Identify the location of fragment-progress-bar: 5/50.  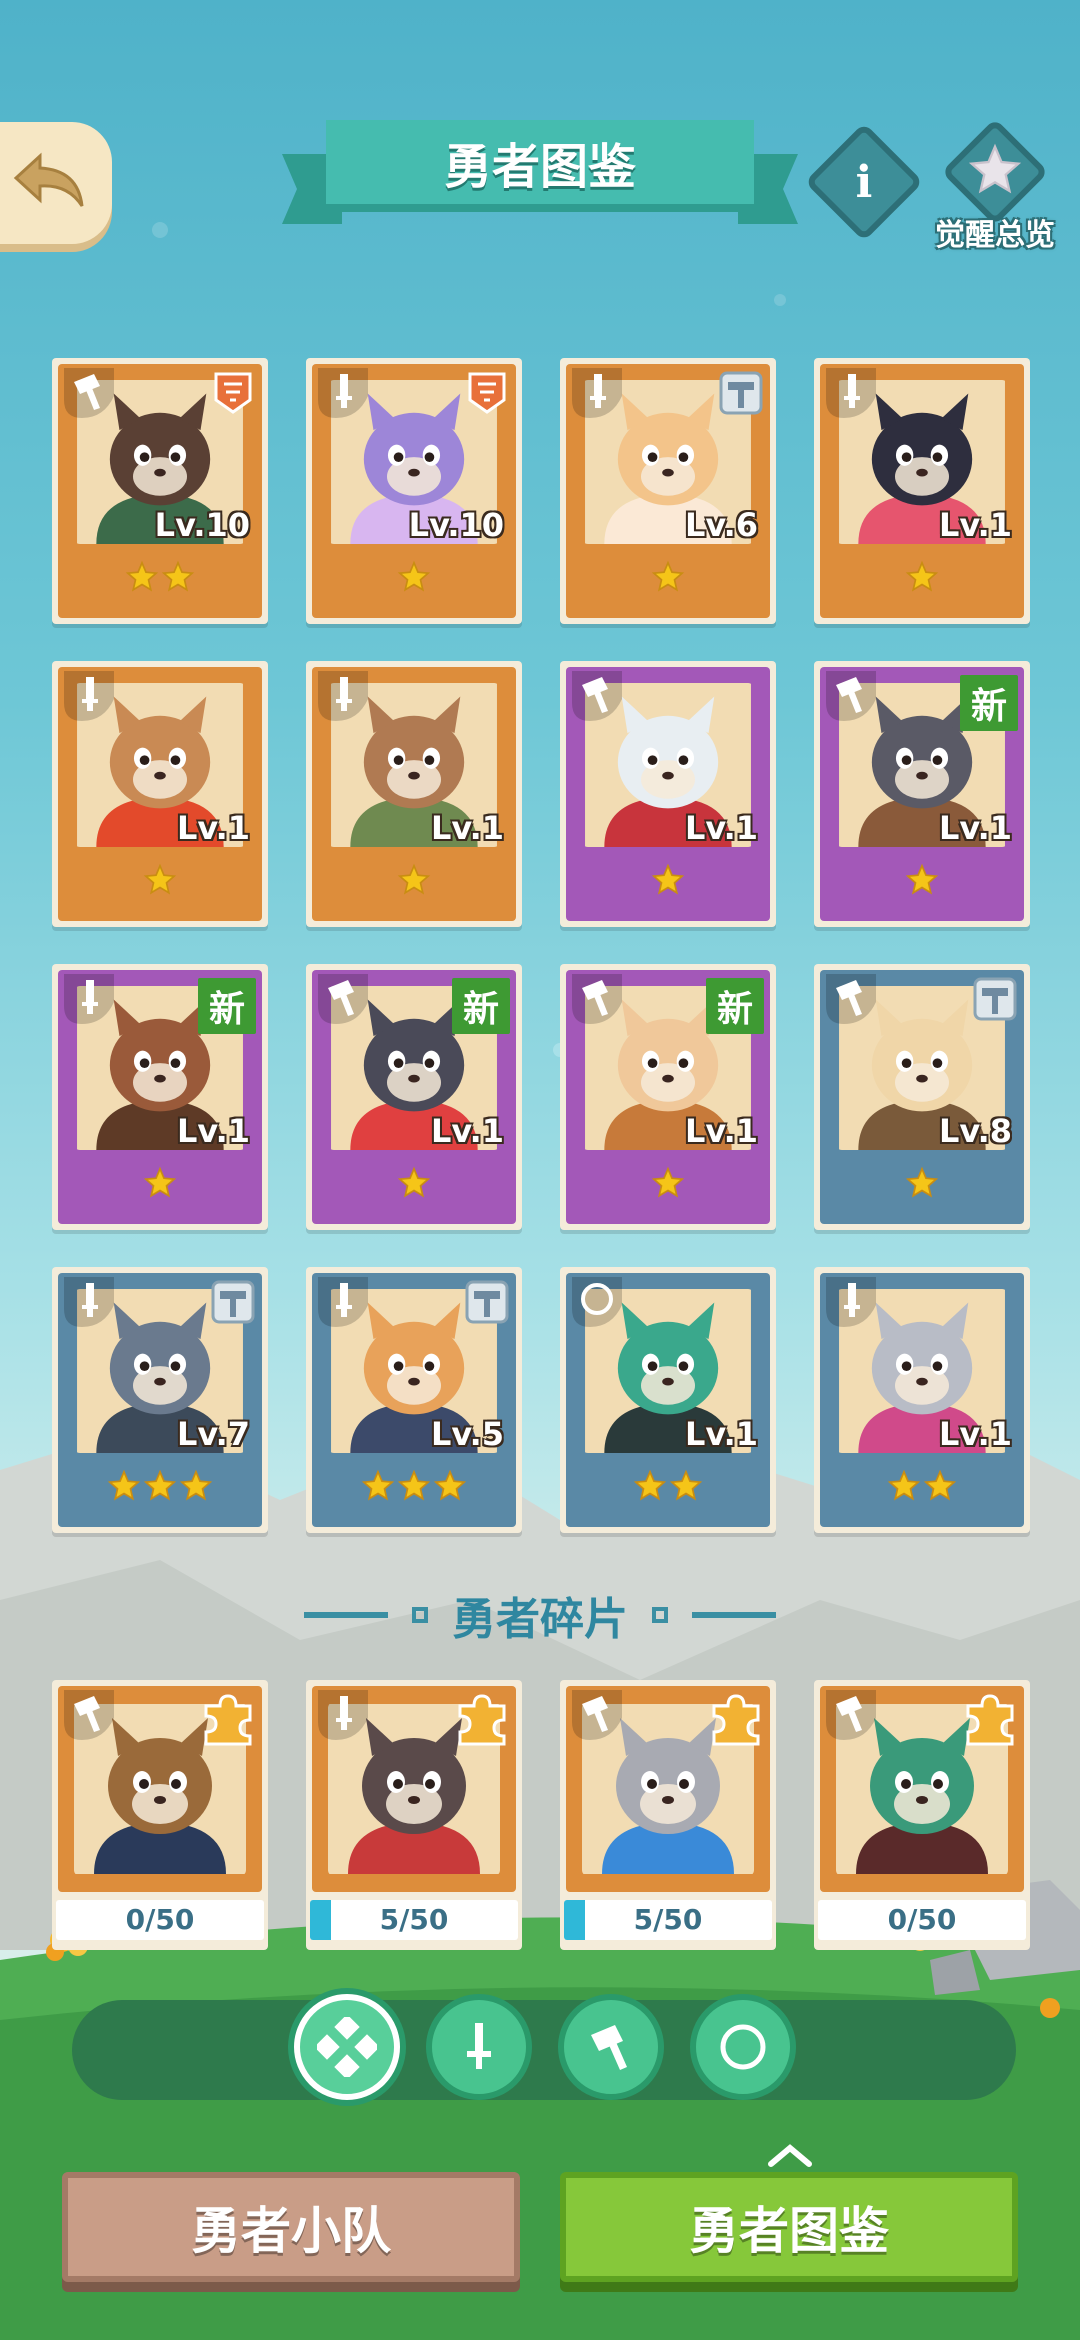
(414, 1920).